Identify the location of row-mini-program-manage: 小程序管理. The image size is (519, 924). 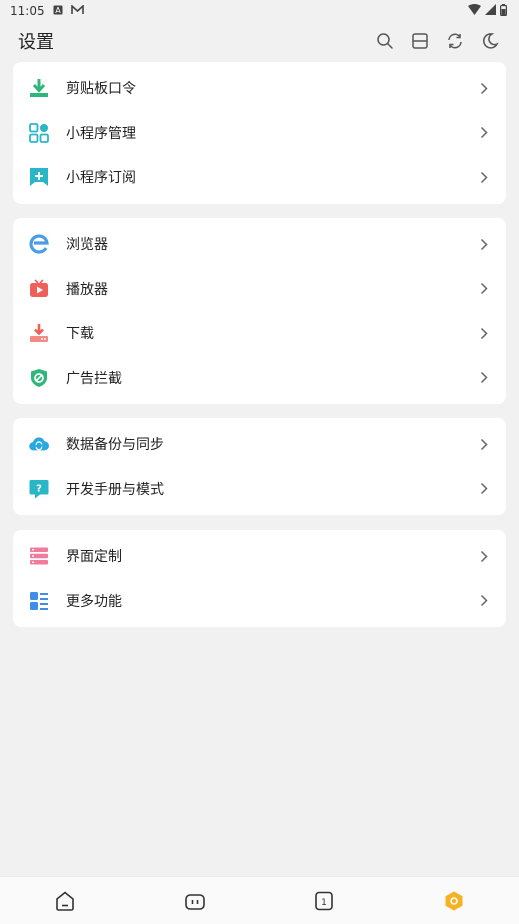
(259, 133).